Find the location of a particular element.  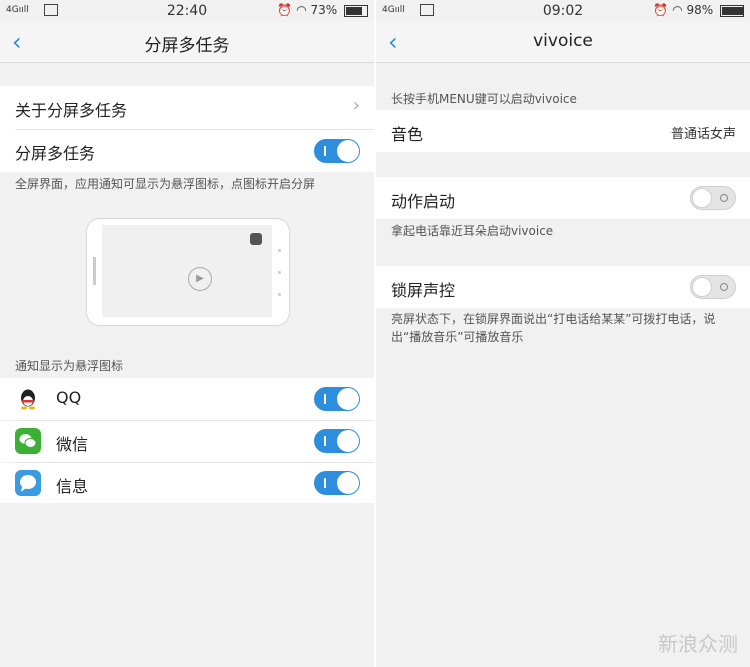

watermark: 新浪众测 is located at coordinates (698, 644).